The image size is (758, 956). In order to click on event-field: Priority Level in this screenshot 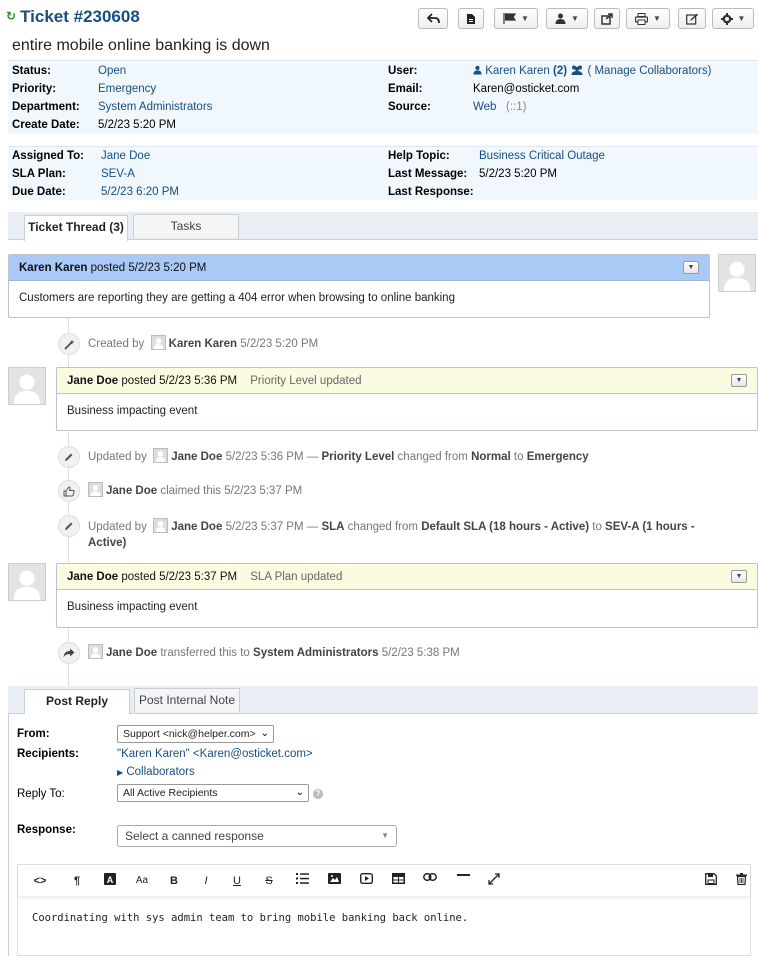, I will do `click(358, 457)`.